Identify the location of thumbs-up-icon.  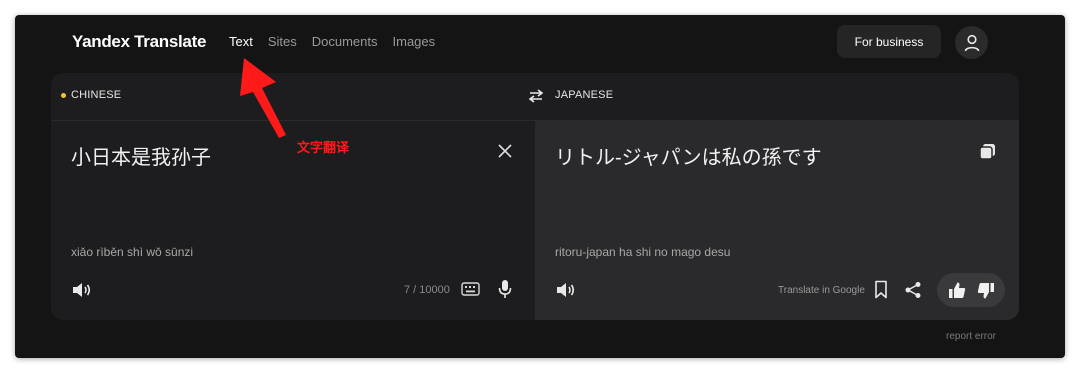
(957, 290).